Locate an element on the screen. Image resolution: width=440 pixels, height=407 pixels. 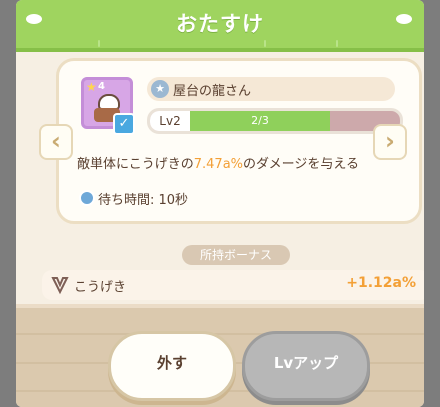
wait-time: 待ち時間: 10秒 is located at coordinates (133, 198).